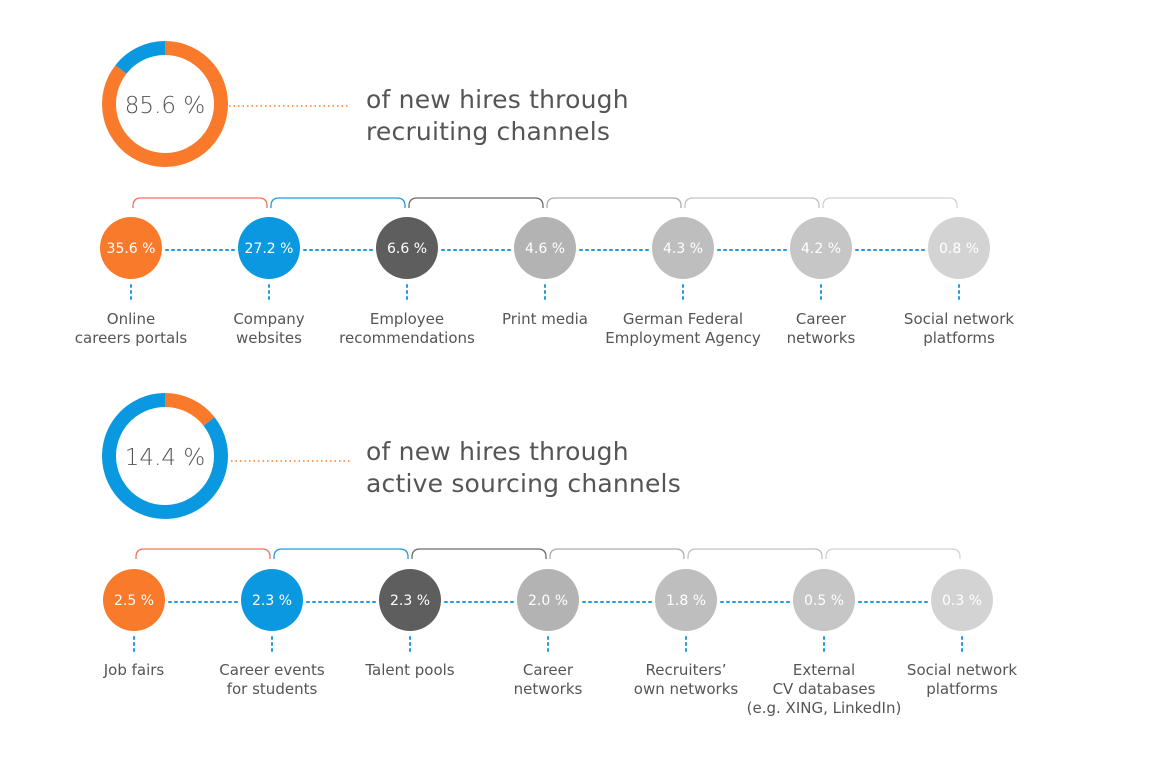  Describe the element at coordinates (407, 249) in the screenshot. I see `value-label: 6.6 %` at that location.